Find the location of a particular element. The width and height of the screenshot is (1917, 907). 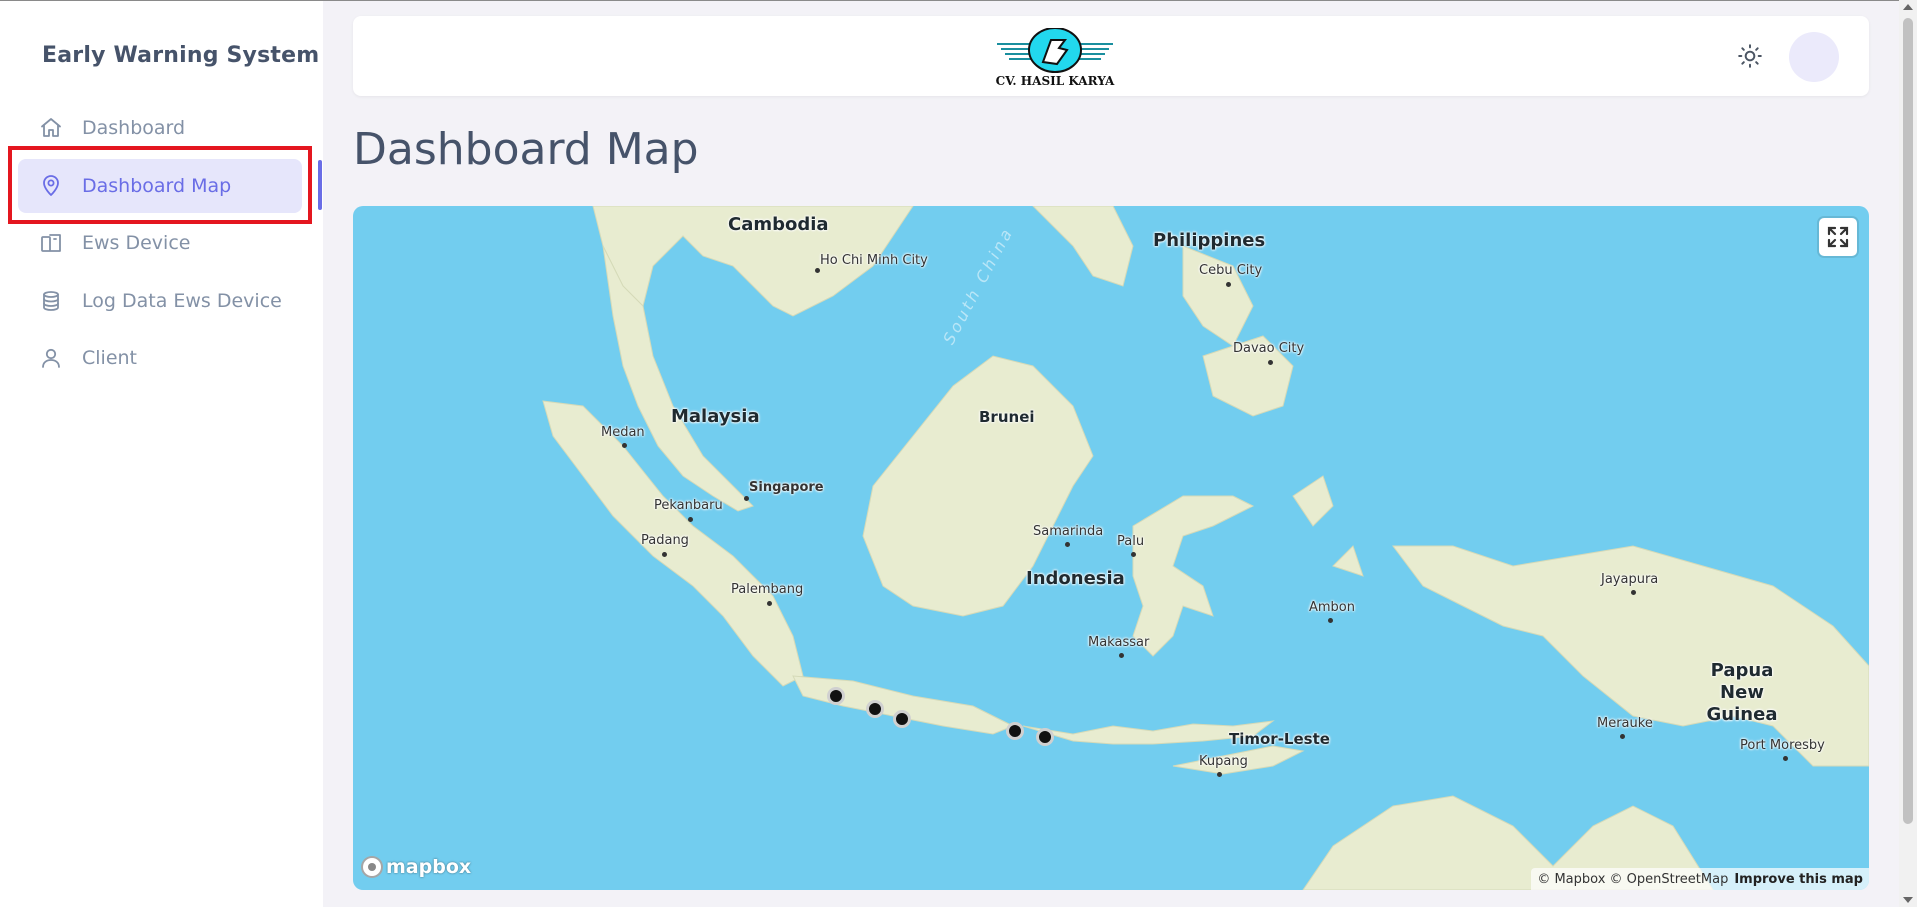

map-label-davao: Davao City is located at coordinates (1269, 348).